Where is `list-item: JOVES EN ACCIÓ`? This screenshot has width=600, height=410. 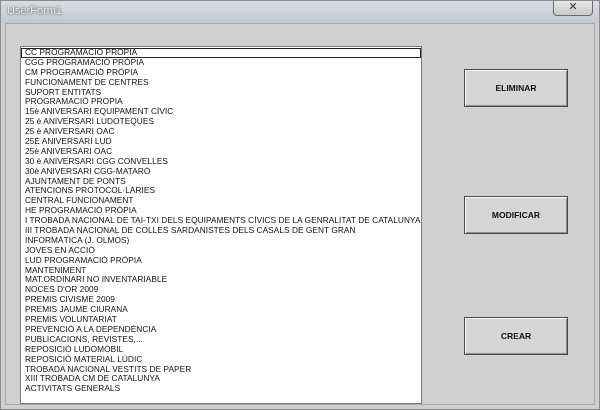
list-item: JOVES EN ACCIÓ is located at coordinates (221, 251).